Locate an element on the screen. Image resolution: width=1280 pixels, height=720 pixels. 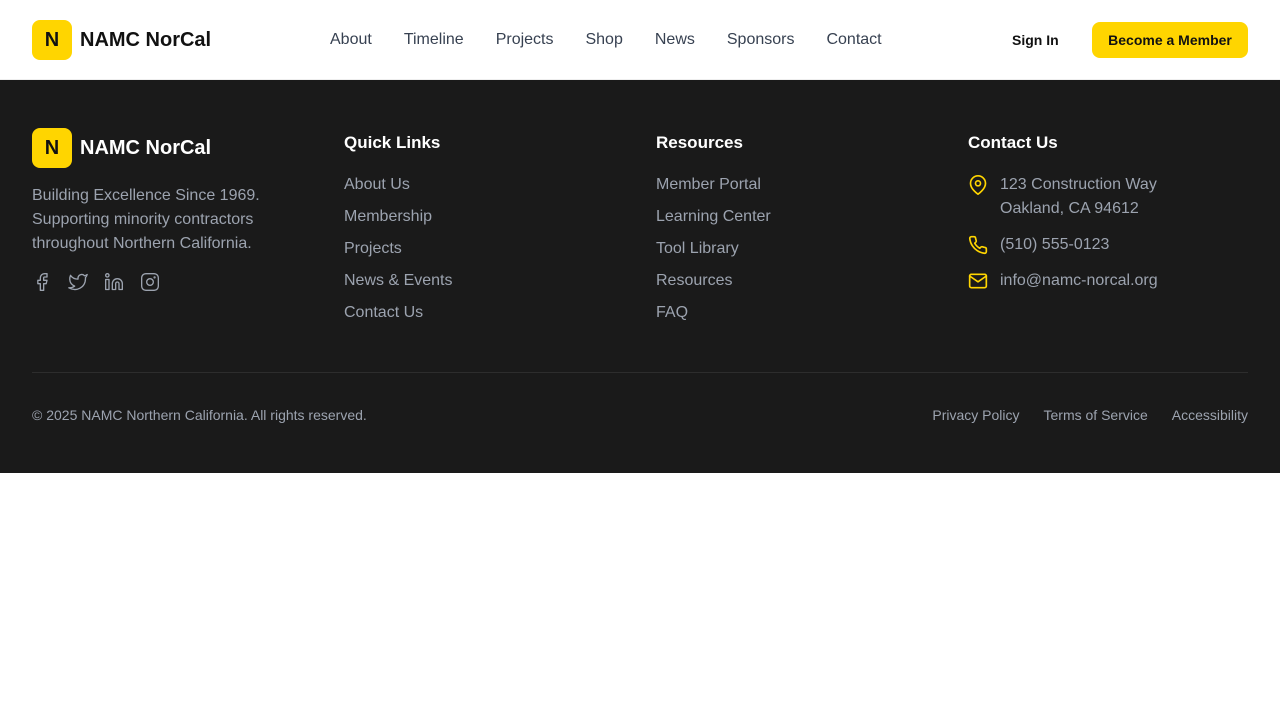
footer-link-projects: Projects is located at coordinates (398, 249).